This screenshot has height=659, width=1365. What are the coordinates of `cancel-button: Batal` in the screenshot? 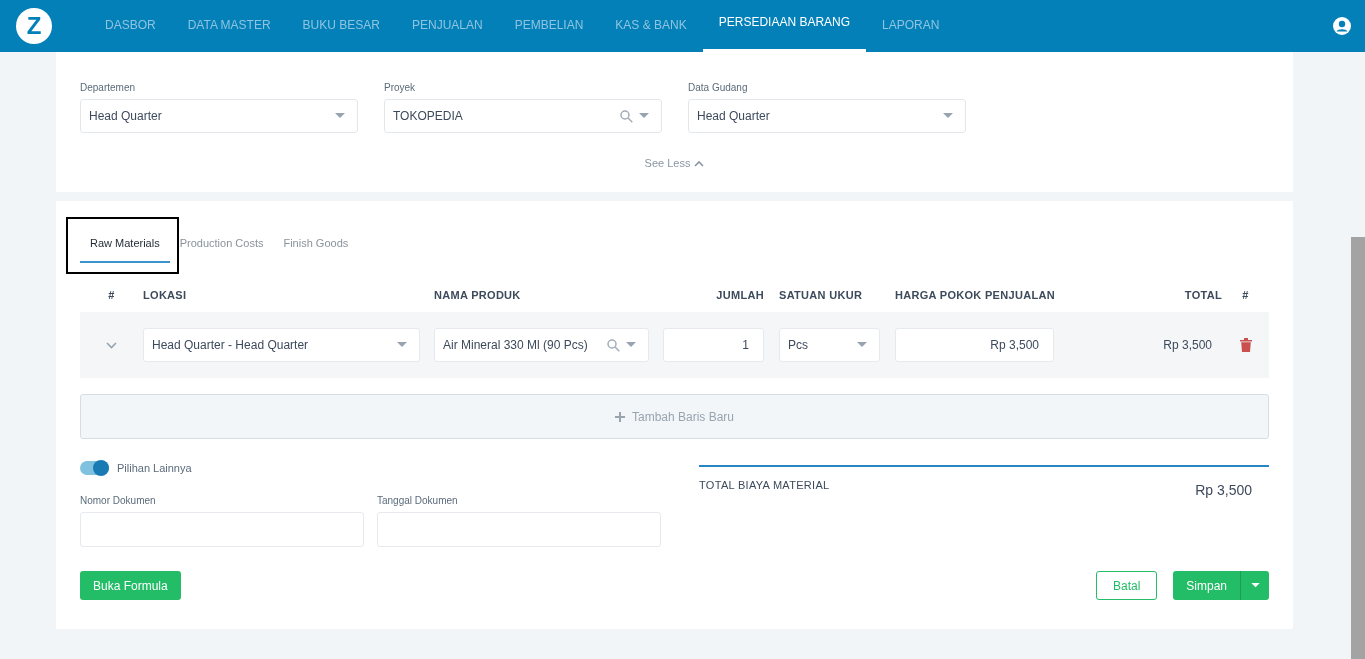 It's located at (1126, 585).